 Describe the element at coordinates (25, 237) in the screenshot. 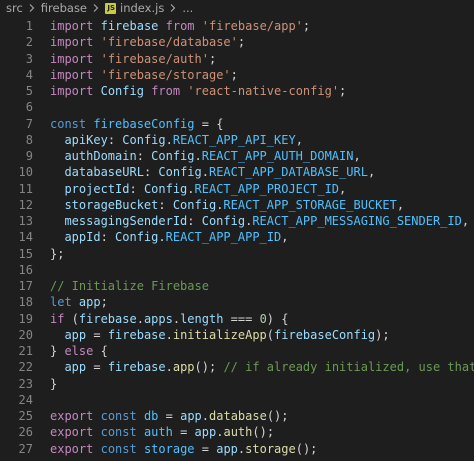

I see `line-number: 14` at that location.